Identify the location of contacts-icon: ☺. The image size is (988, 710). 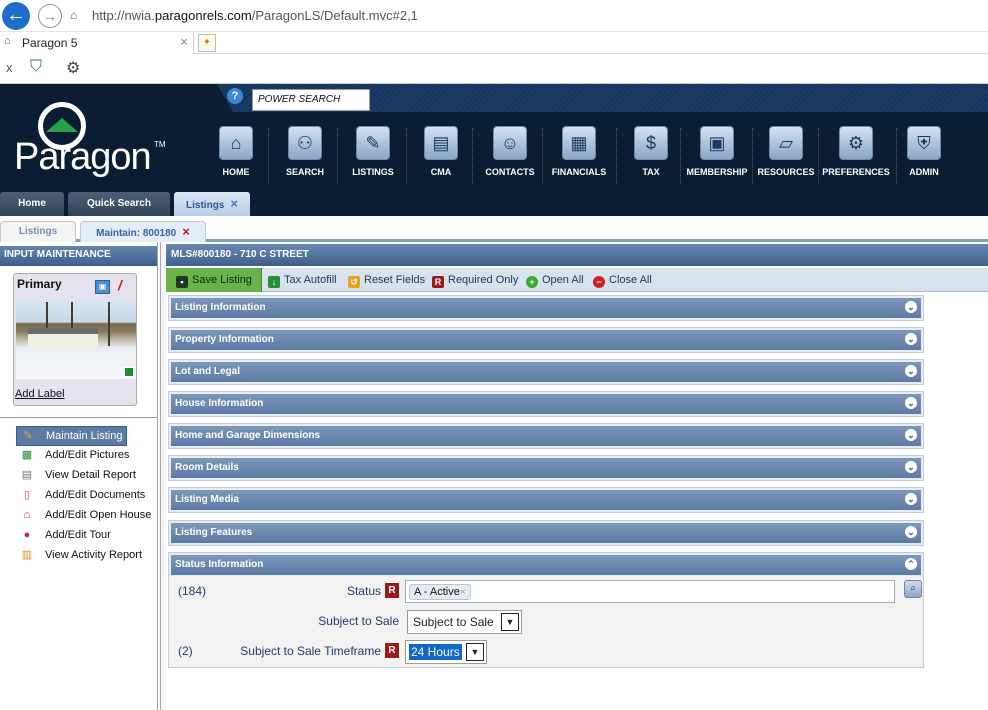
(510, 143).